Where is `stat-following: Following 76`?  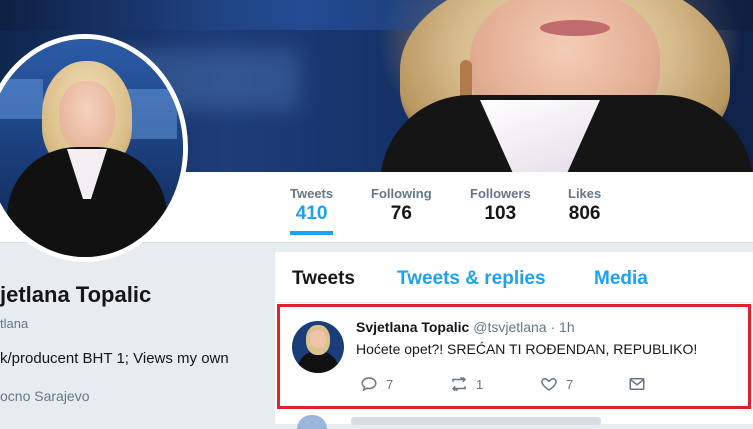
stat-following: Following 76 is located at coordinates (401, 205).